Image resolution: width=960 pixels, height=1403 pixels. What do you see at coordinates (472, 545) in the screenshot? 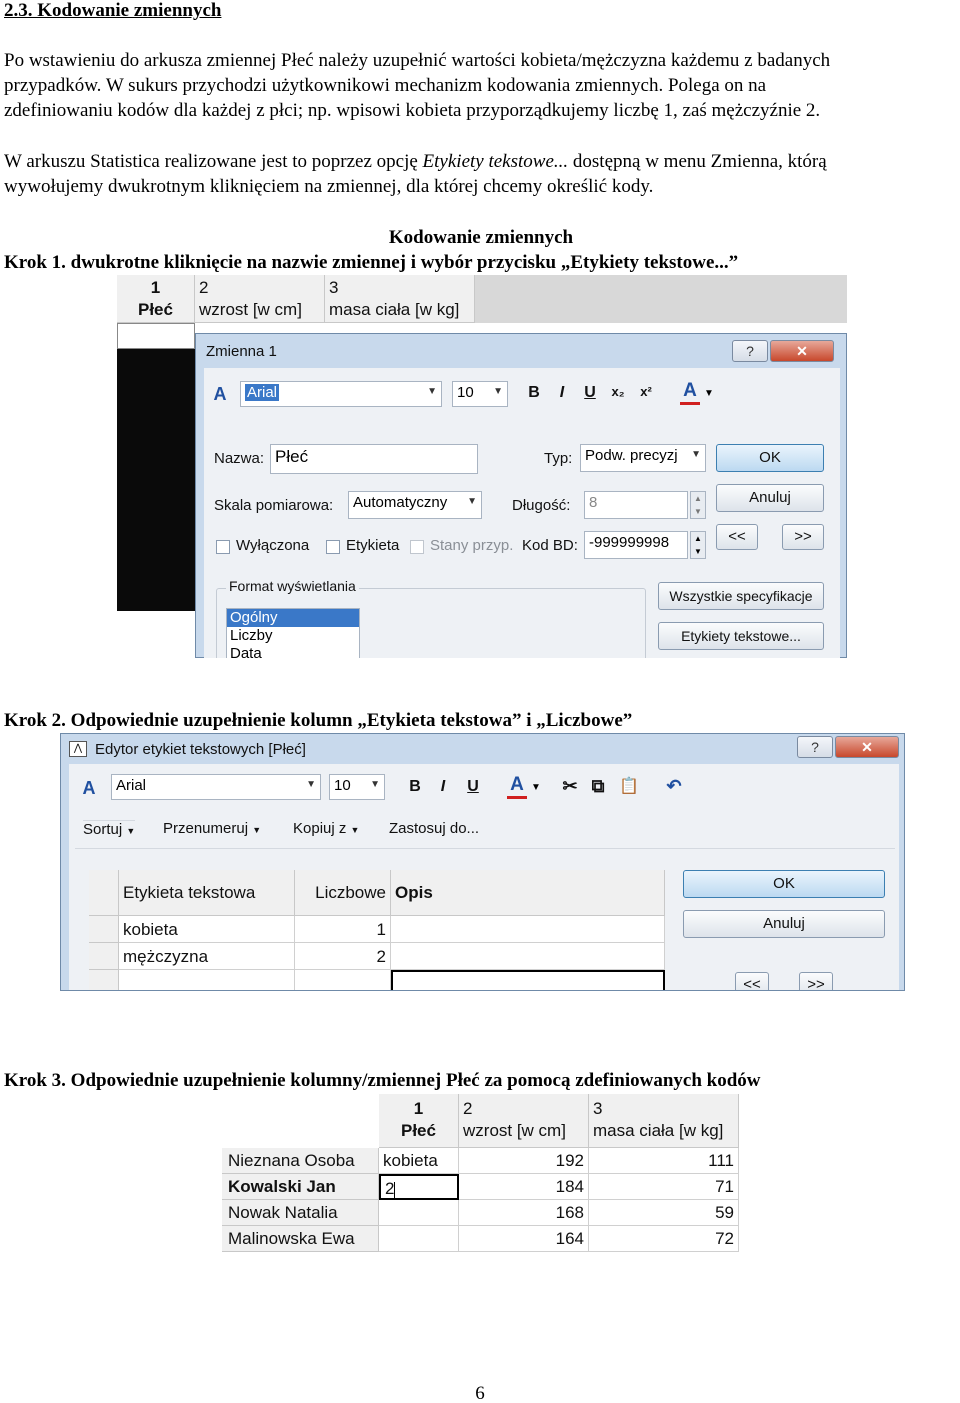
I see `states-label: Stany przyp.` at bounding box center [472, 545].